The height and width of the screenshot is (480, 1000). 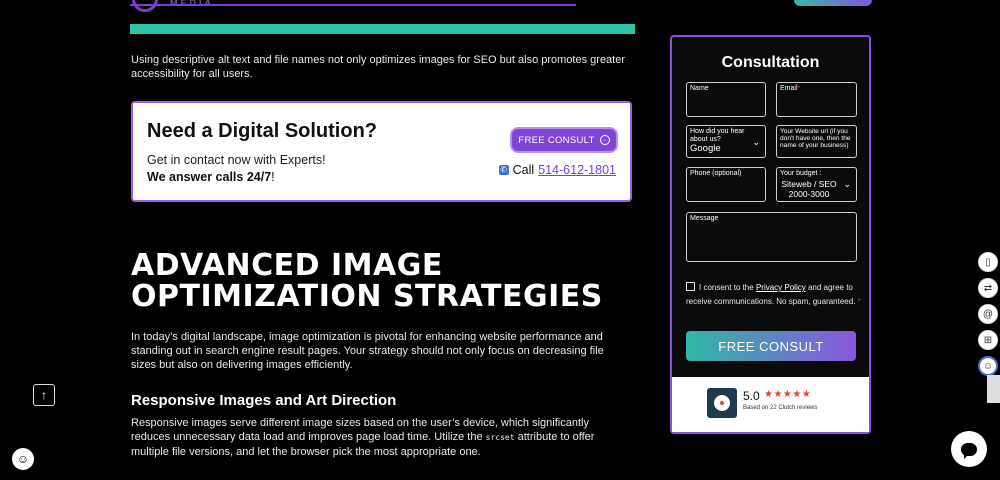 I want to click on phone-link: 514-612-1801, so click(x=577, y=170).